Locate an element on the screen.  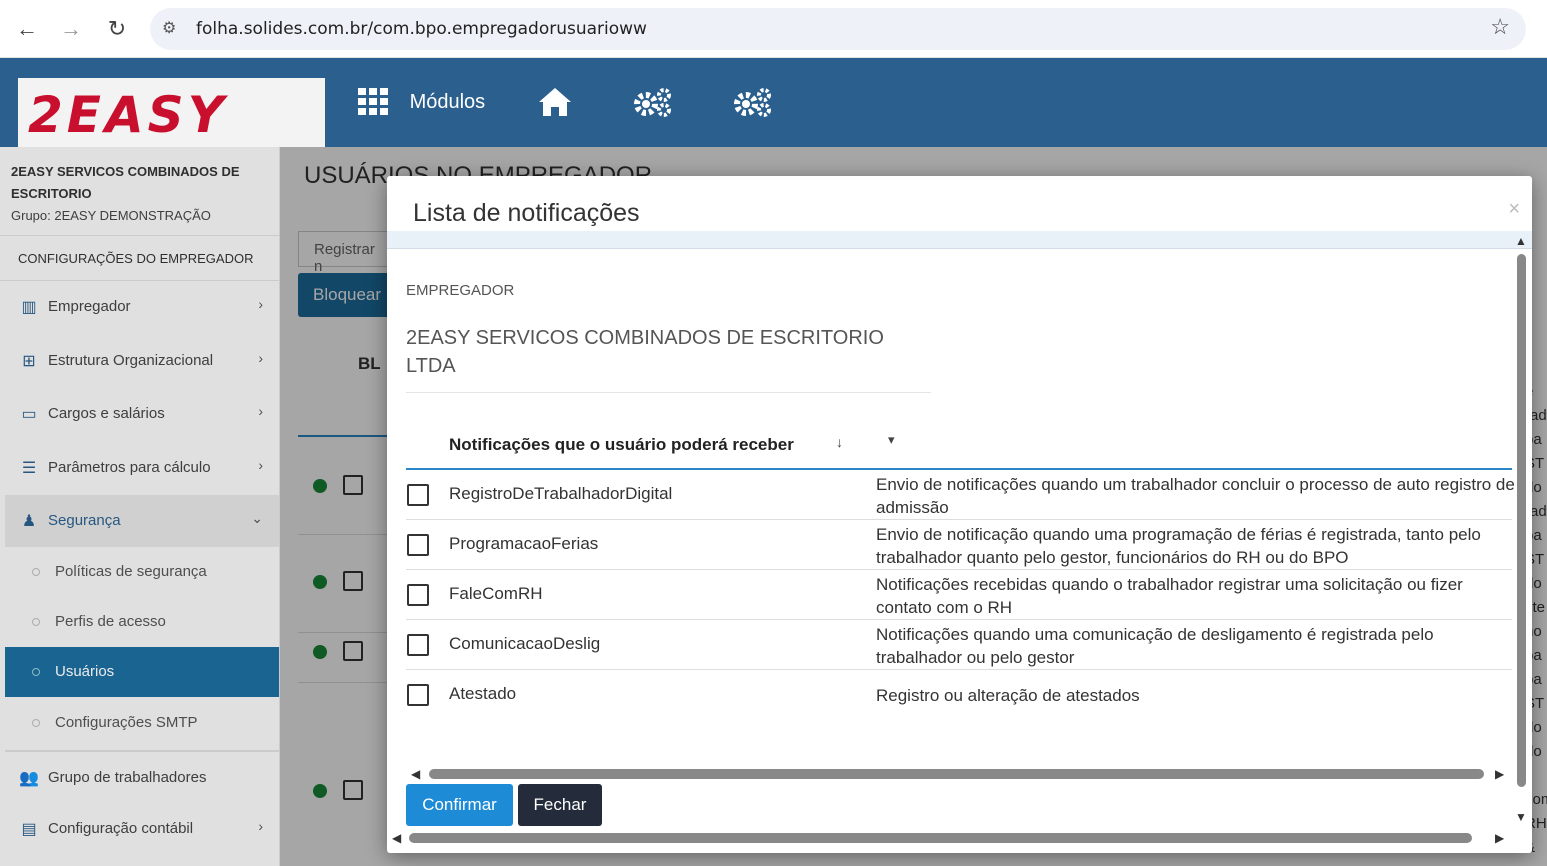
caret-down-icon: ▾ is located at coordinates (891, 440).